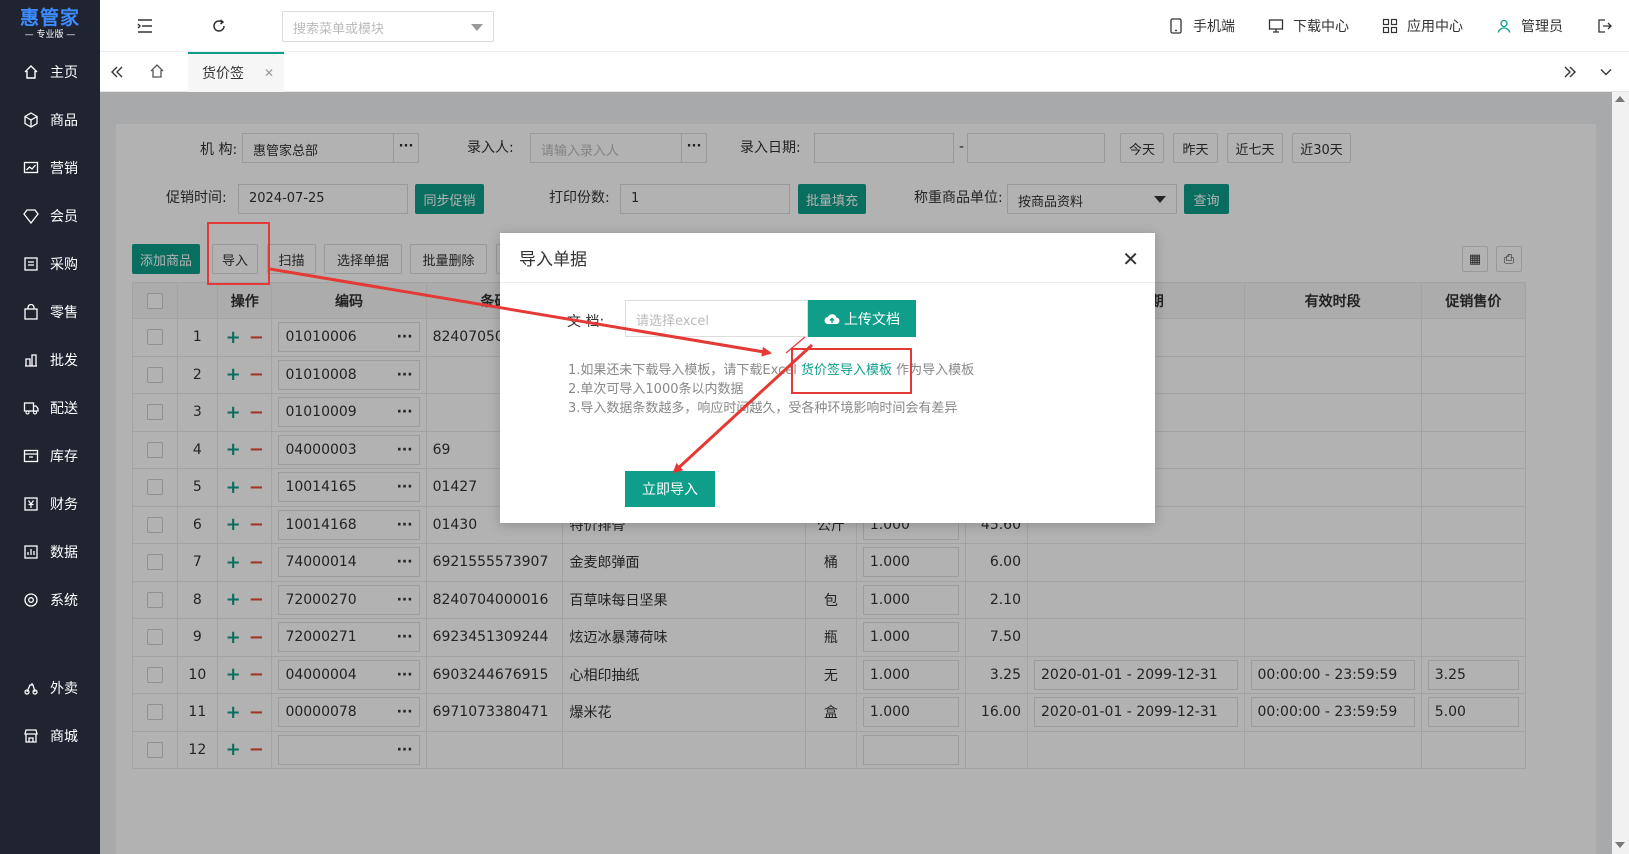 The image size is (1629, 854). Describe the element at coordinates (541, 370) in the screenshot. I see `annotation-arrows` at that location.